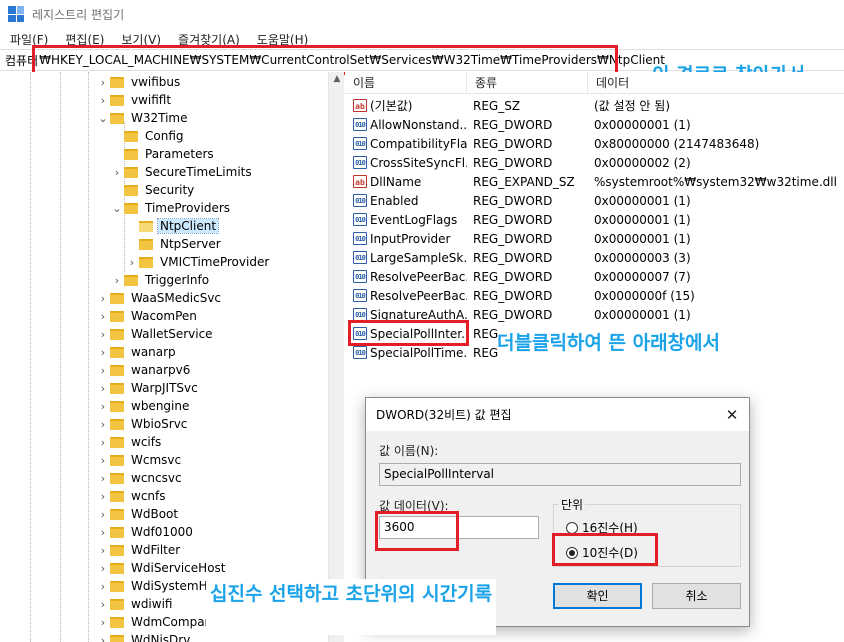 The height and width of the screenshot is (642, 844). I want to click on tree-item: › vwifibus, so click(139, 82).